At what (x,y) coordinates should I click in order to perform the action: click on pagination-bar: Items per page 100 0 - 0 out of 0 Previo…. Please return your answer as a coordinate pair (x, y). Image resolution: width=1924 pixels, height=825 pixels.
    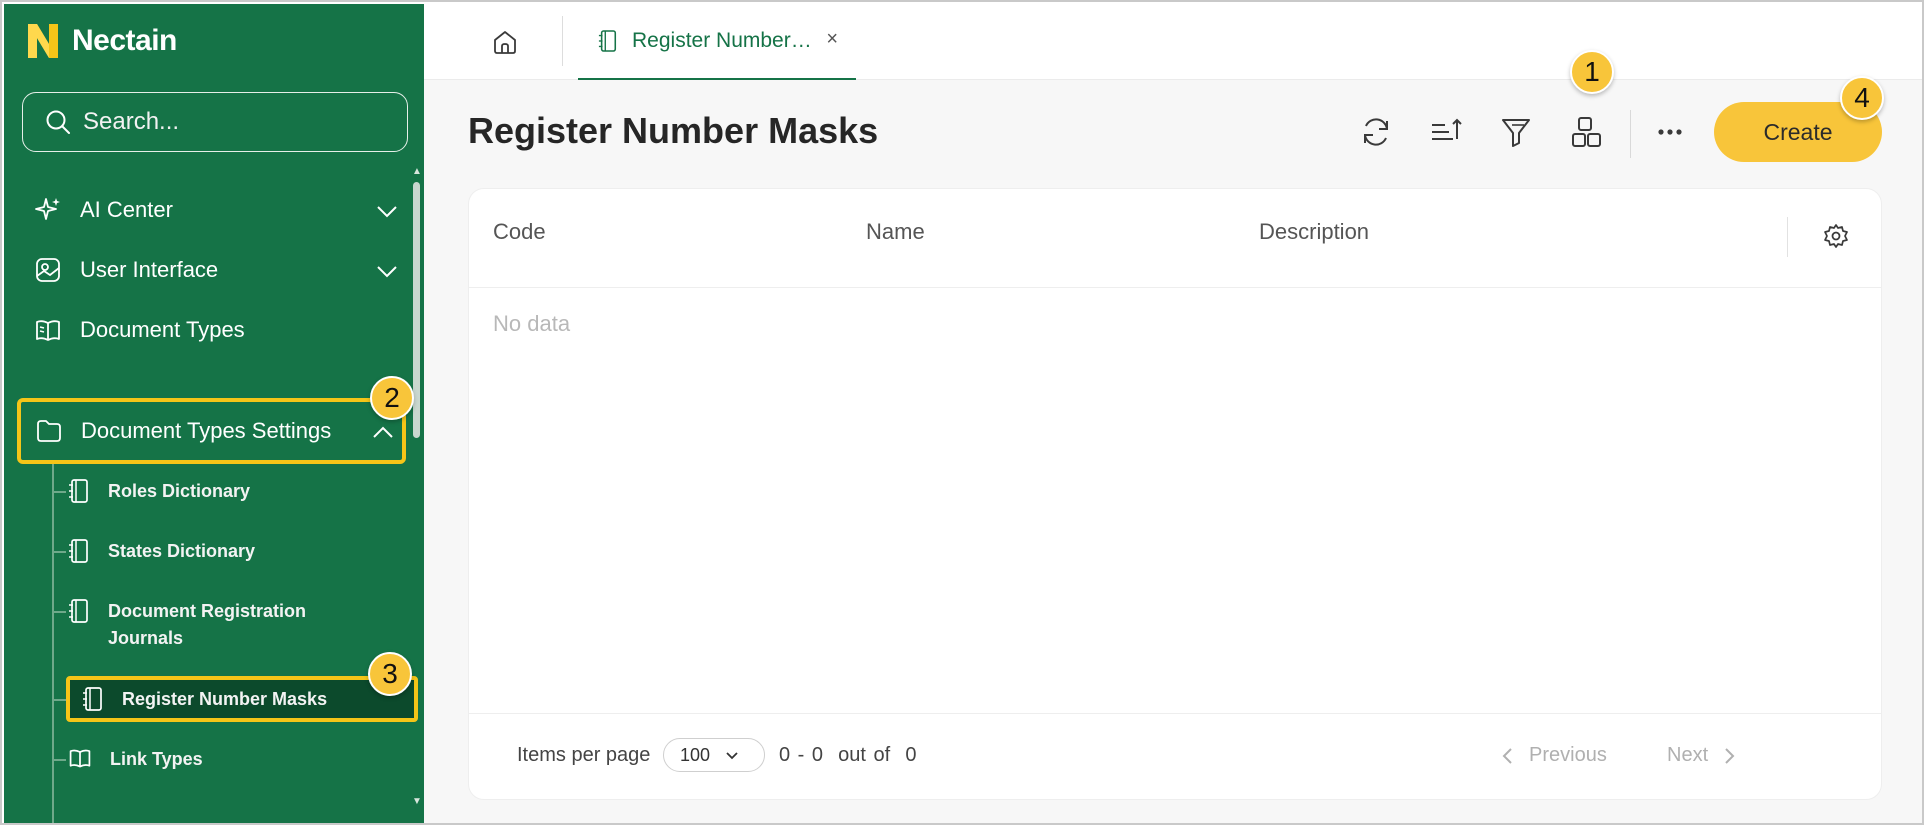
    Looking at the image, I should click on (1175, 757).